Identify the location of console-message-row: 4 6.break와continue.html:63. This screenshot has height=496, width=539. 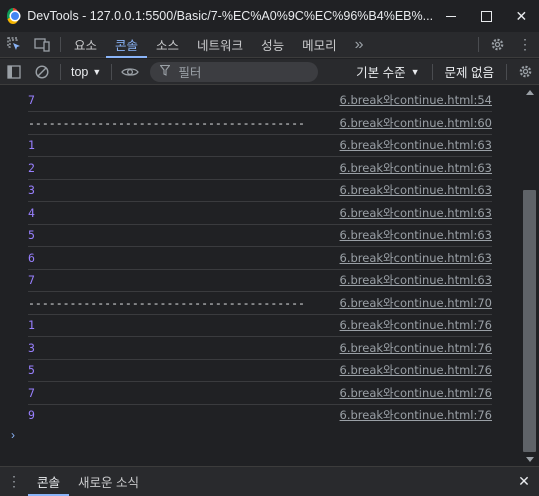
(260, 213).